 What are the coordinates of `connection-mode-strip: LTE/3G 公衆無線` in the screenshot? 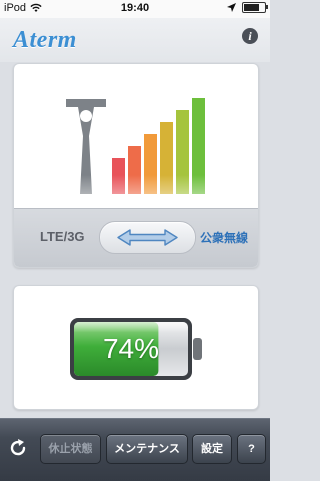 It's located at (136, 237).